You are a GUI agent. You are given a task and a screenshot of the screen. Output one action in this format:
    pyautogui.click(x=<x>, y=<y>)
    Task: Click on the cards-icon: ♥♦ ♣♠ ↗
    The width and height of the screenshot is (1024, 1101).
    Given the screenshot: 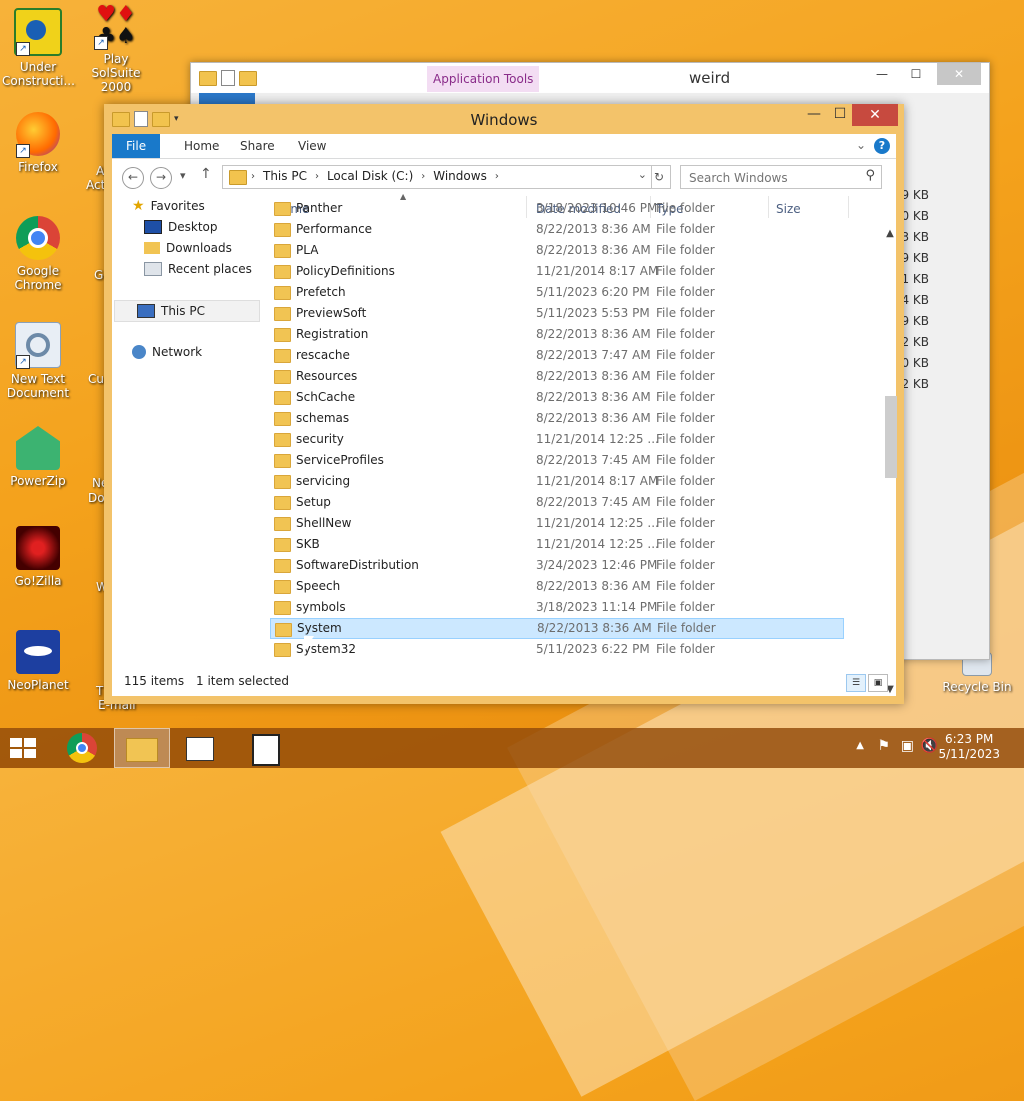 What is the action you would take?
    pyautogui.click(x=116, y=27)
    